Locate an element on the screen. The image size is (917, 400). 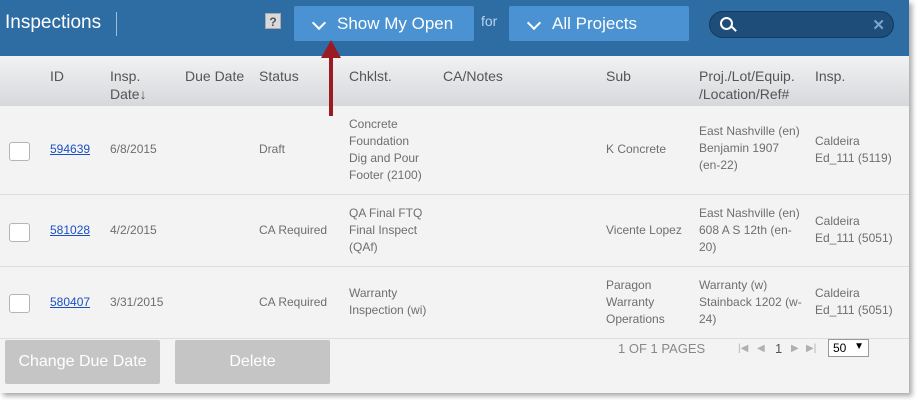
checklist-line: (QAf) is located at coordinates (363, 247).